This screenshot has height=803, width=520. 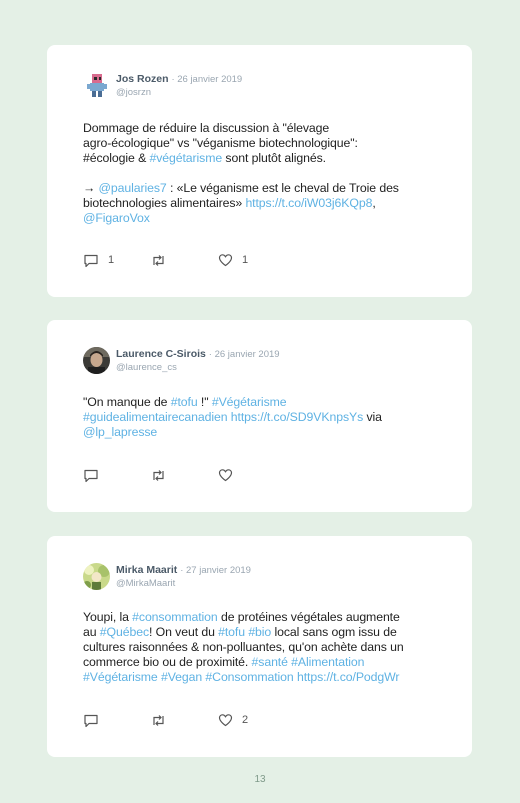 I want to click on mention-link: @FigaroVox, so click(x=116, y=218).